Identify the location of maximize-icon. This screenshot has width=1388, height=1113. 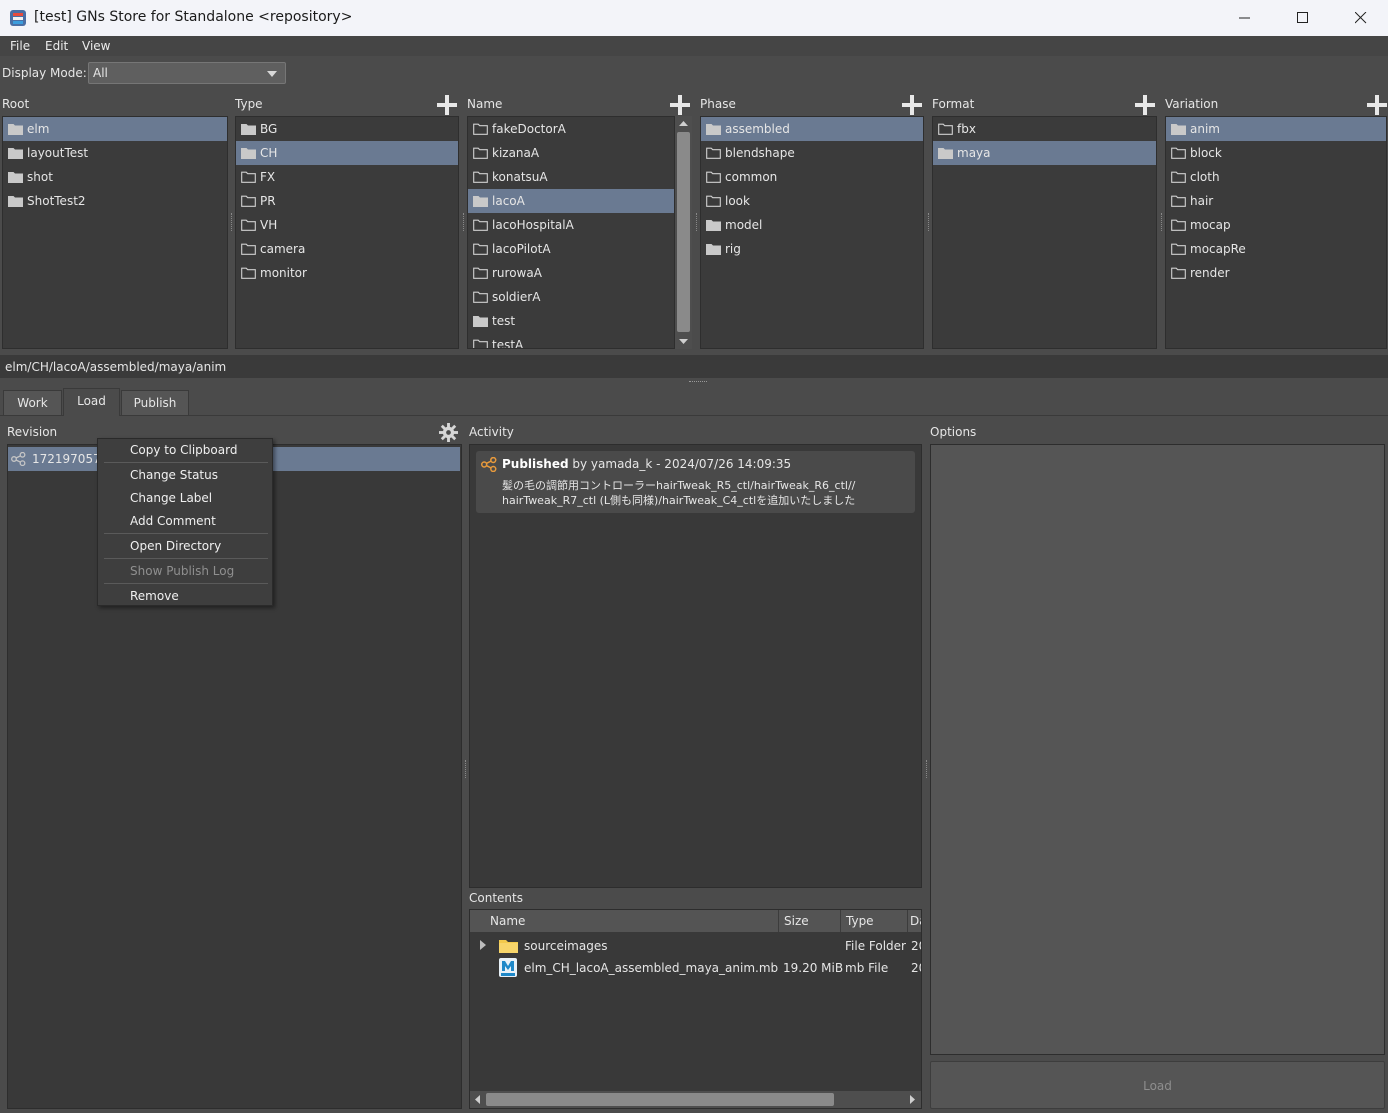
(1302, 17).